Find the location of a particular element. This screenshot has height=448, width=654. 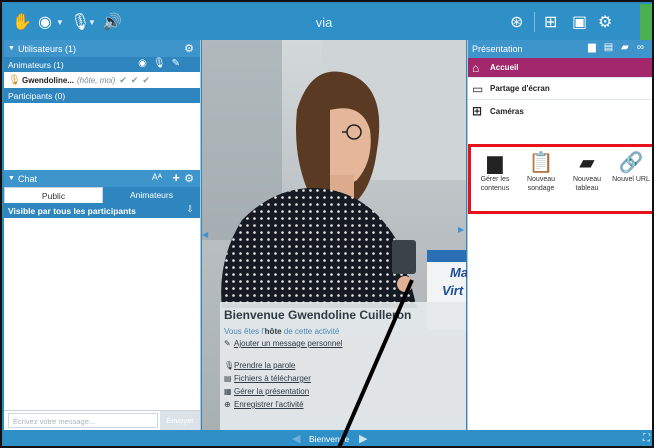

link-icon: 🔗 is located at coordinates (631, 163).